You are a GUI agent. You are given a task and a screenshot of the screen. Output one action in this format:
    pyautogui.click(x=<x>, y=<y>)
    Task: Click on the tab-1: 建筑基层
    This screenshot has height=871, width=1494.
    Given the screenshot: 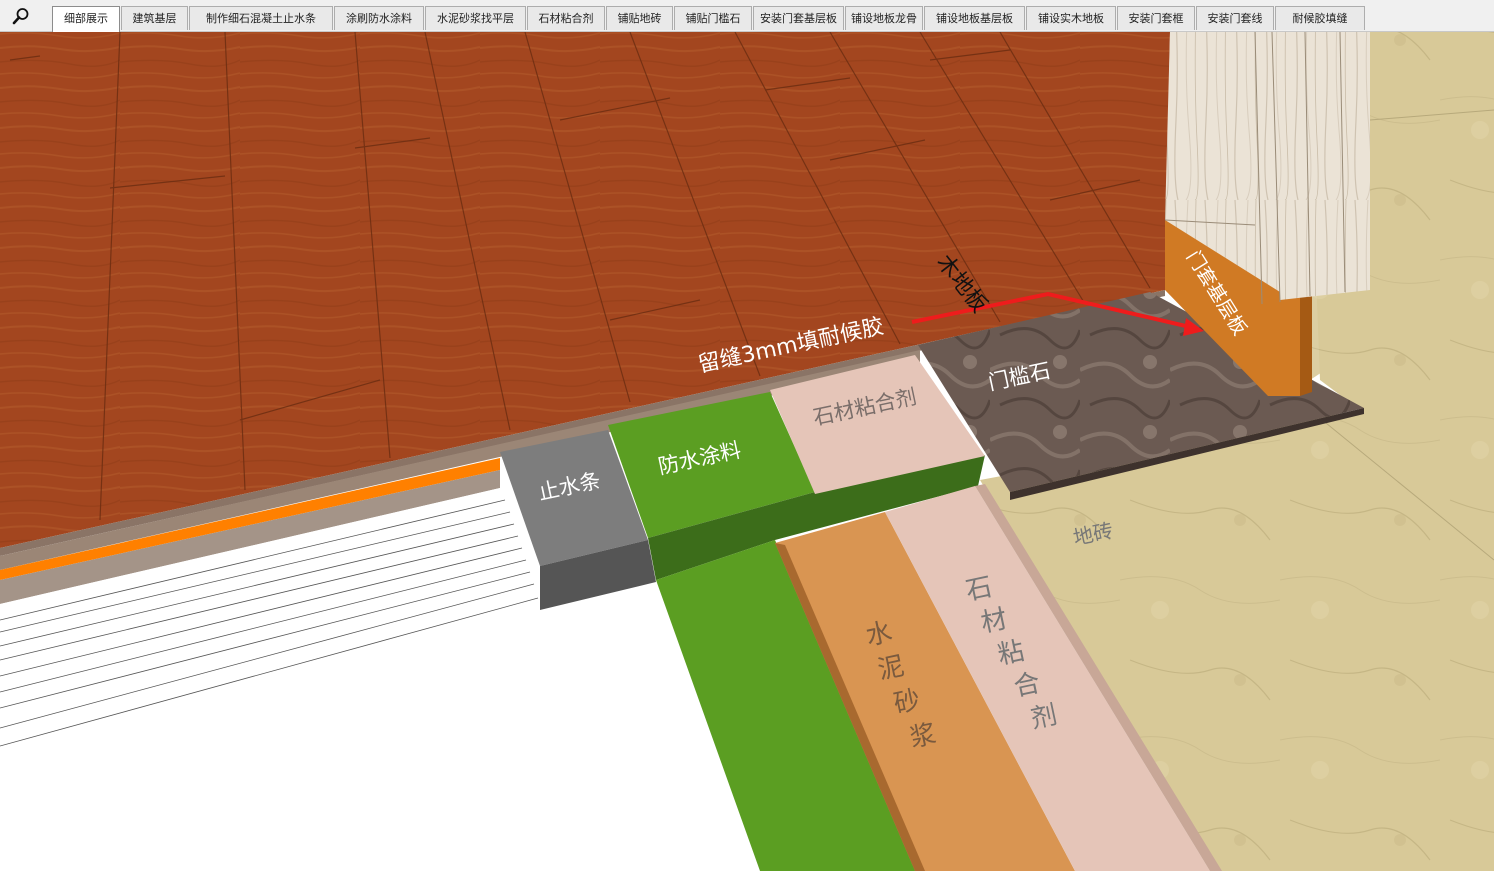 What is the action you would take?
    pyautogui.click(x=154, y=18)
    